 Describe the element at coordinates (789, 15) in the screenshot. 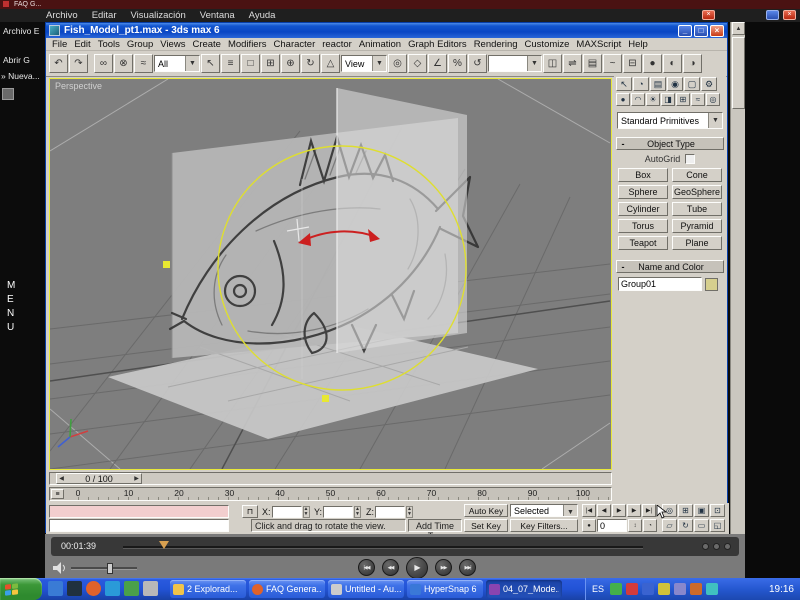

I see `close-outer-icon: ×` at that location.